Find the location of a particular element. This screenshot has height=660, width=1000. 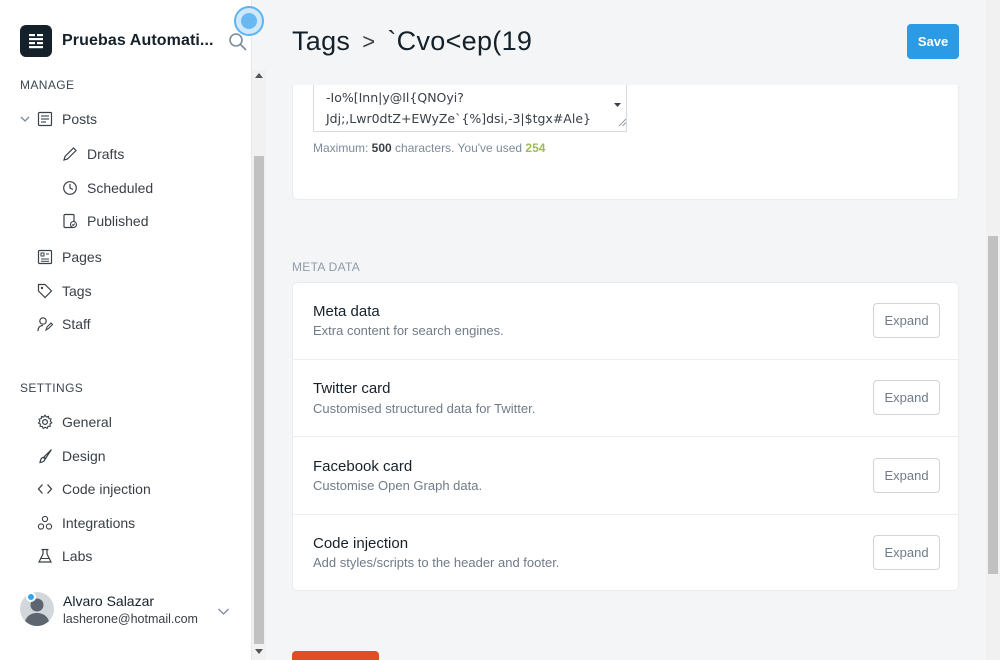

expand-facebook-card-button: Expand is located at coordinates (906, 475).